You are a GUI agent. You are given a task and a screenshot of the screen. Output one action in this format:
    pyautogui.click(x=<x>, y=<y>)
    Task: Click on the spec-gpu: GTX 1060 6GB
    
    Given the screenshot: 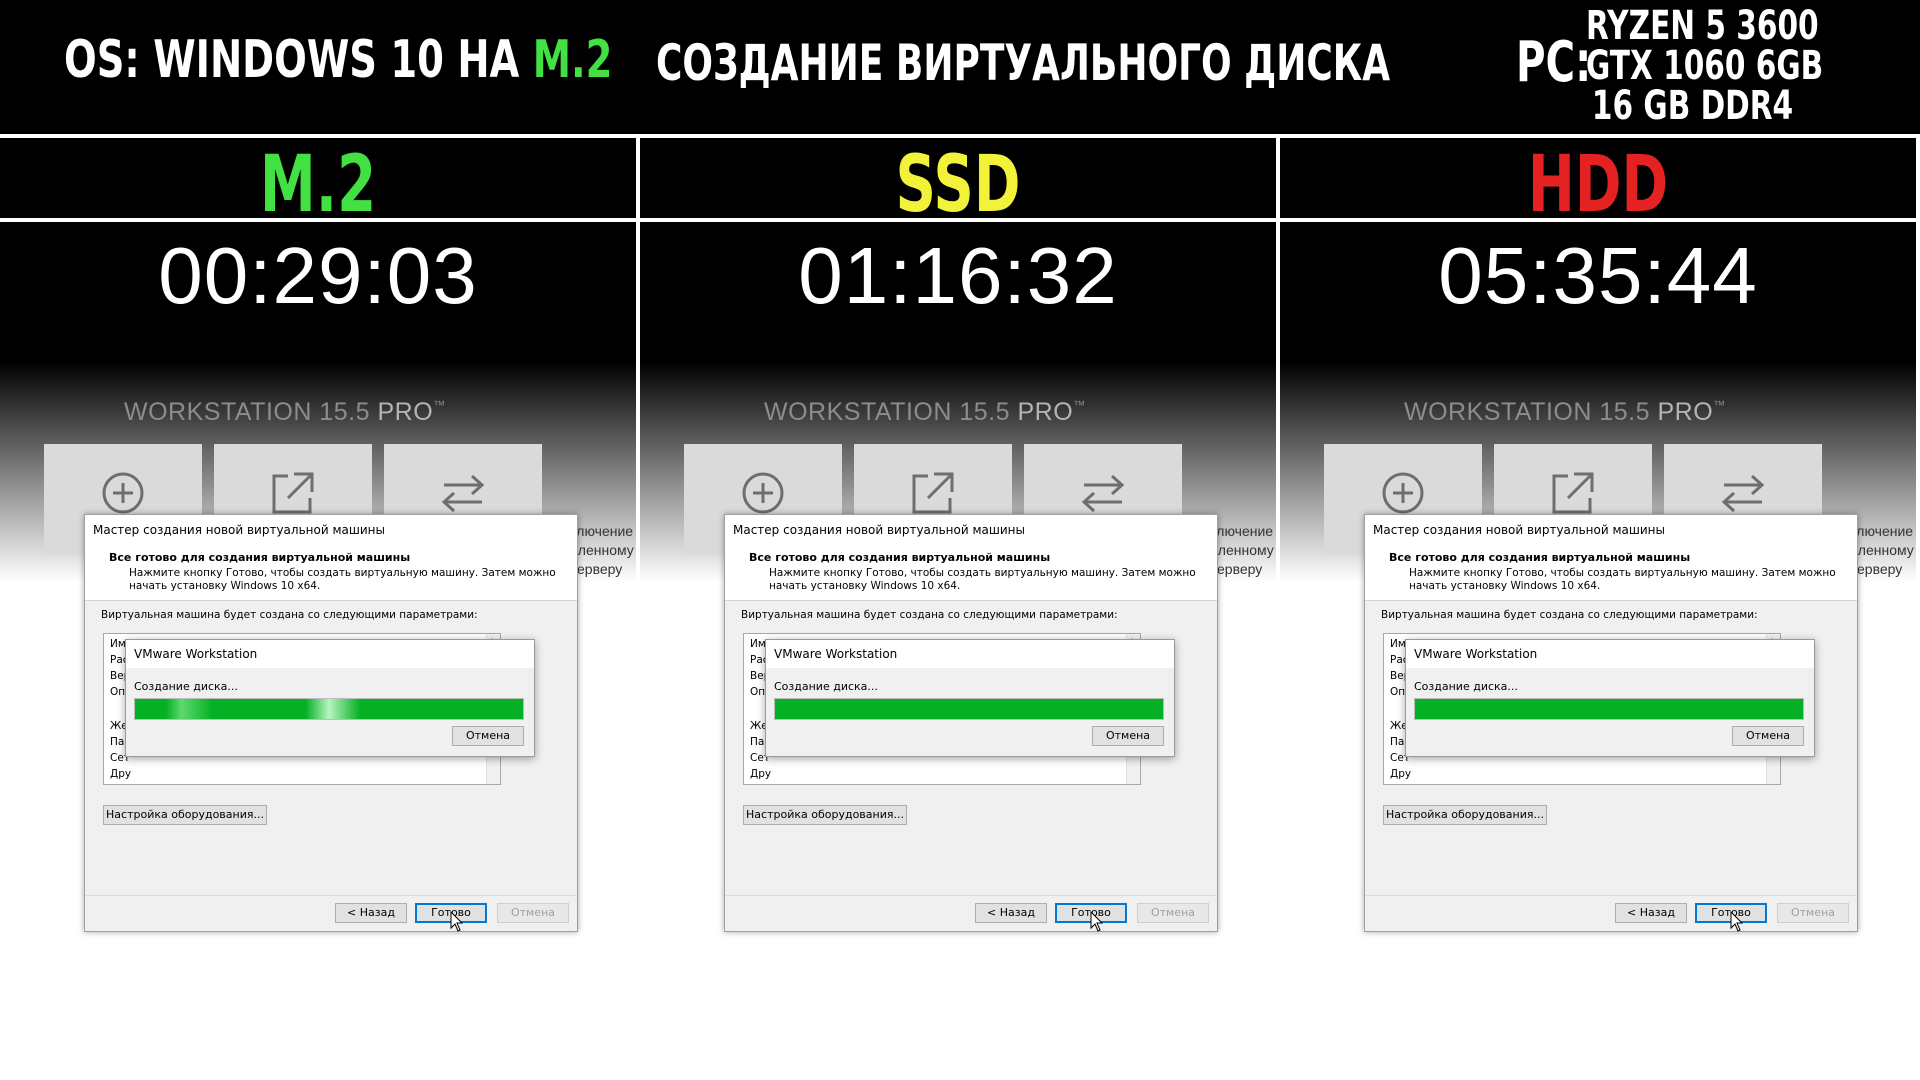 What is the action you would take?
    pyautogui.click(x=1705, y=66)
    